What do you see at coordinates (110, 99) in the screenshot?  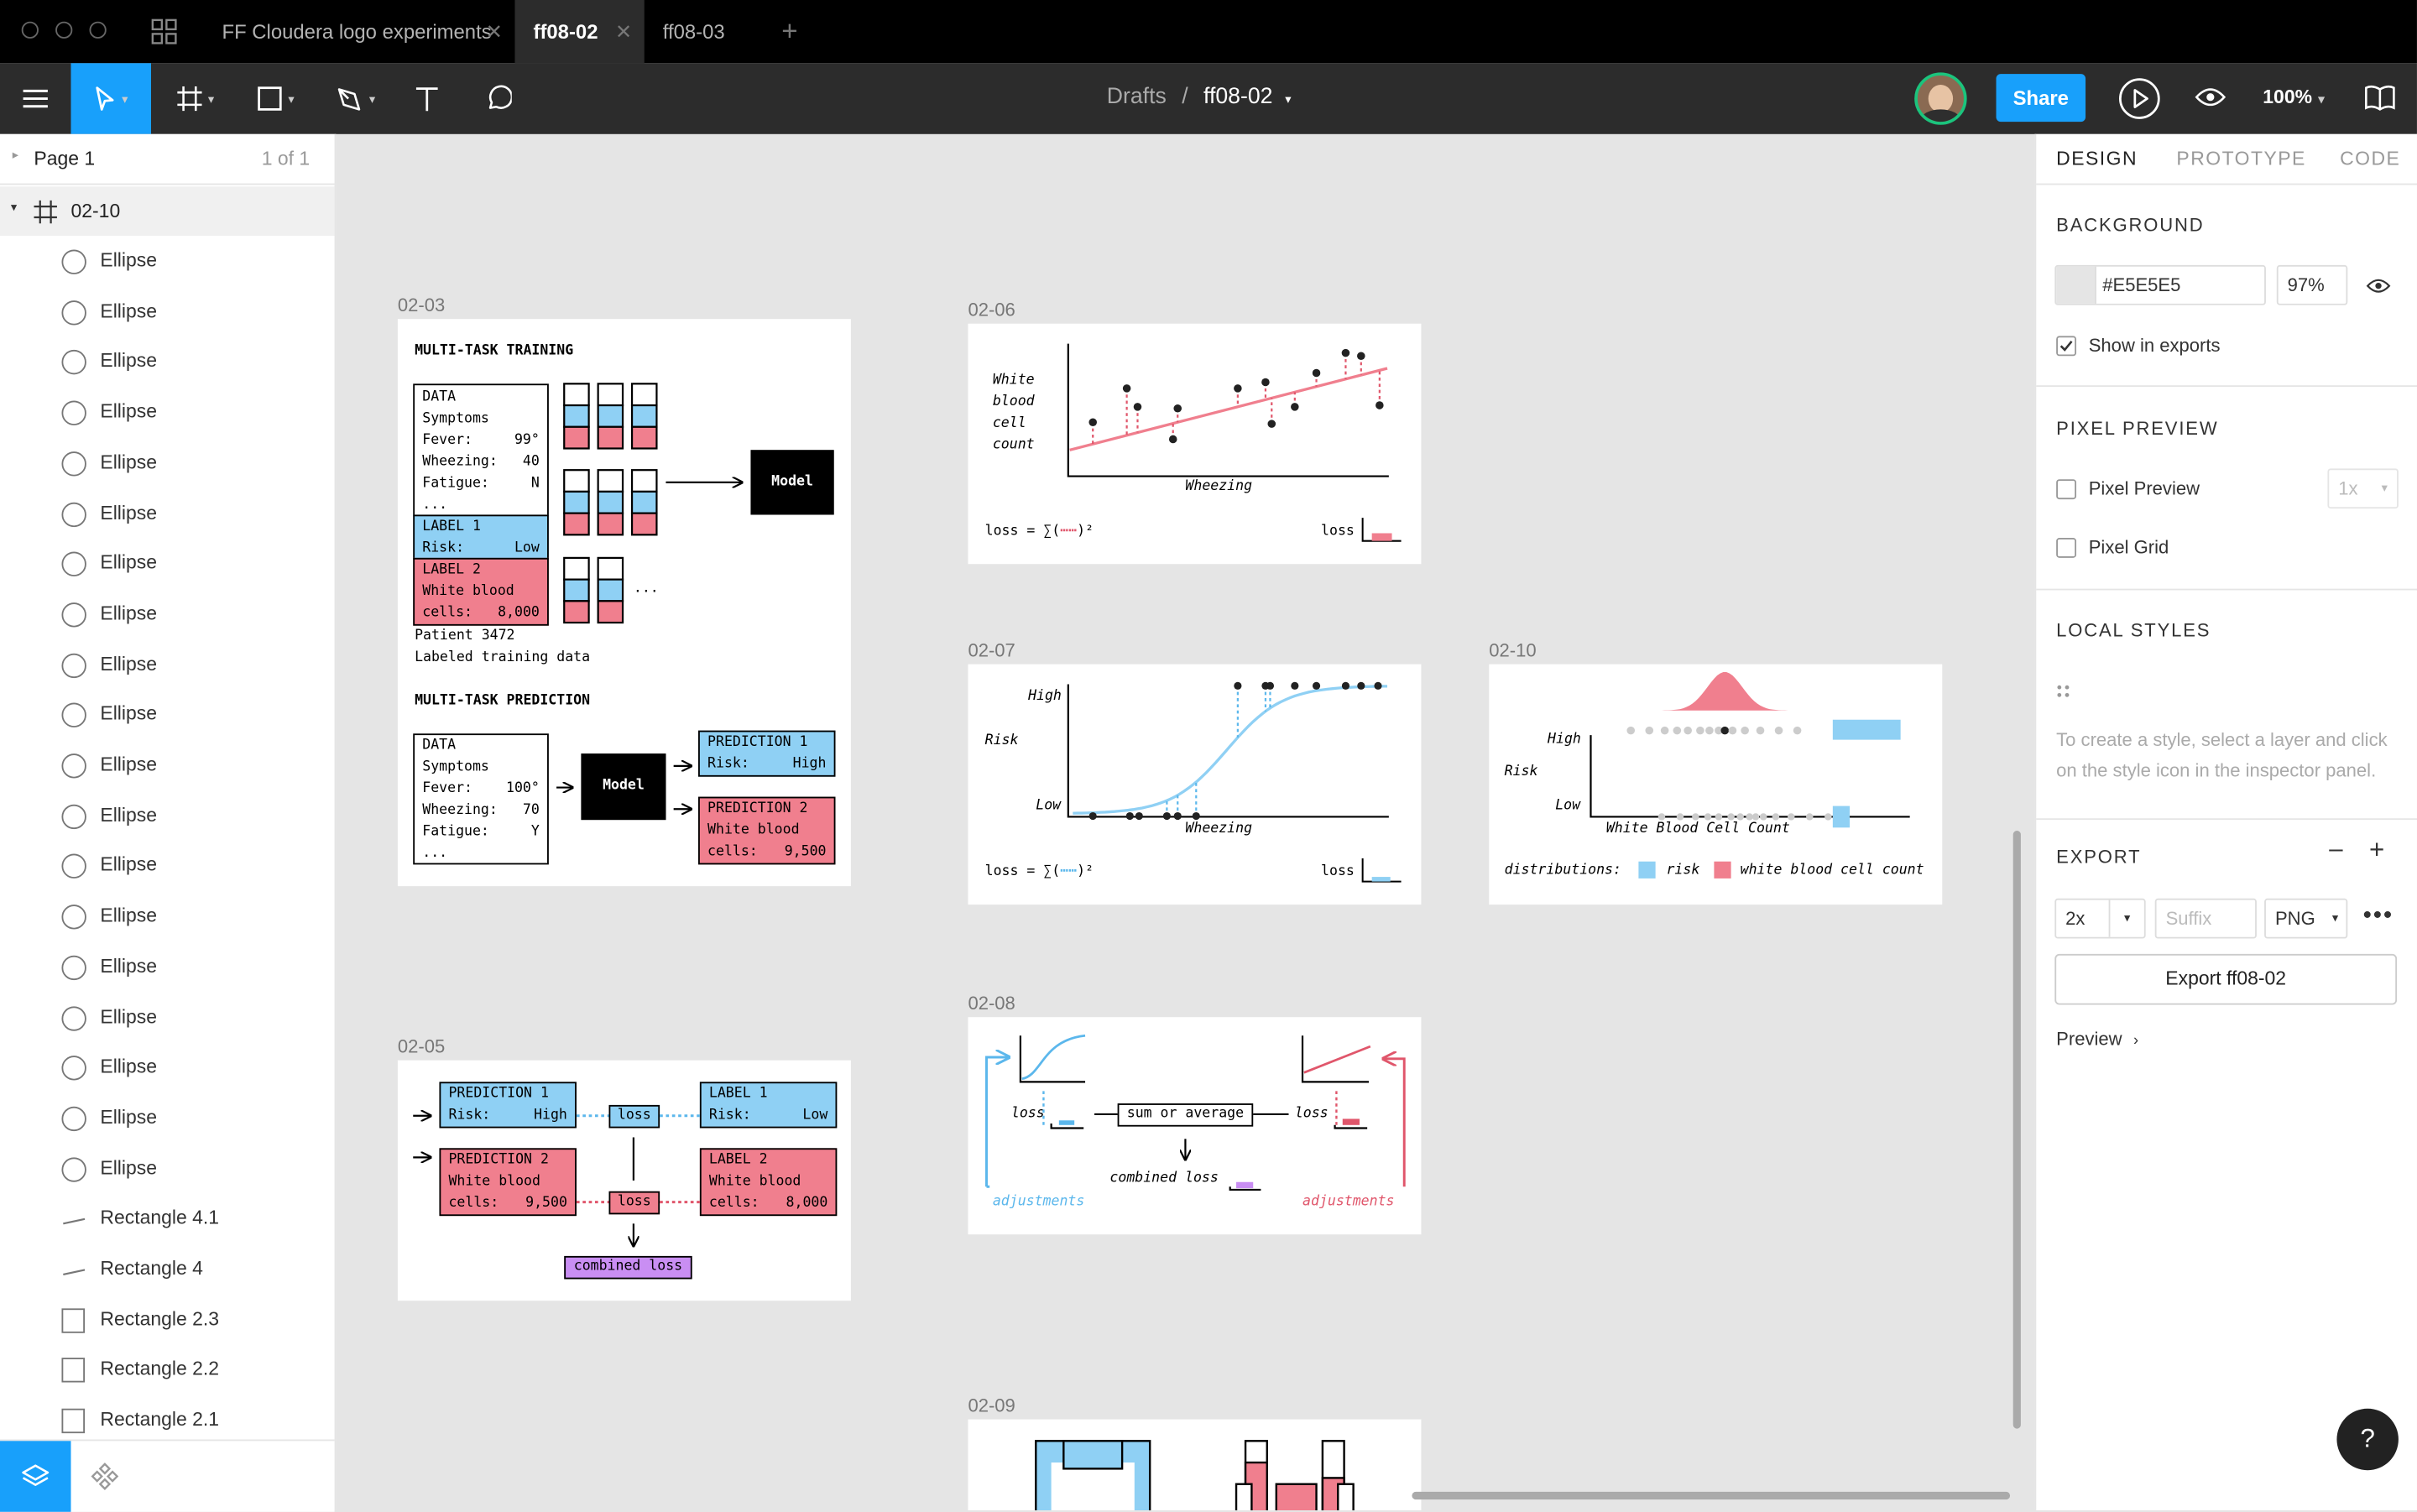 I see `move-tool-button: ▾` at bounding box center [110, 99].